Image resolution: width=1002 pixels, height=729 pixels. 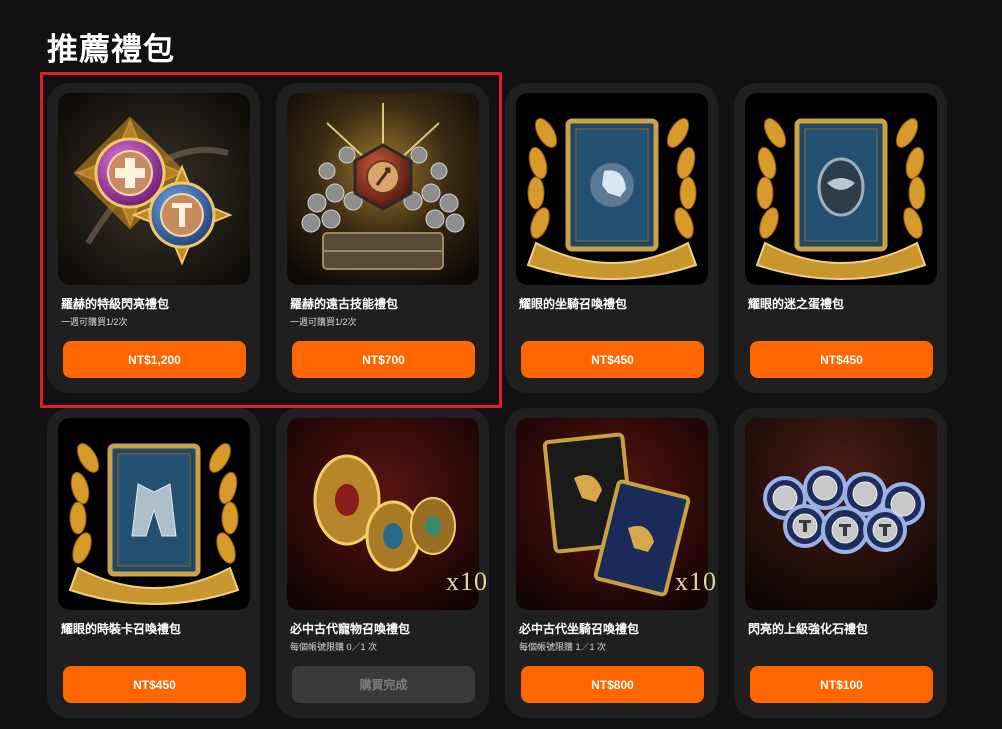 I want to click on enhance-stones-icon, so click(x=841, y=514).